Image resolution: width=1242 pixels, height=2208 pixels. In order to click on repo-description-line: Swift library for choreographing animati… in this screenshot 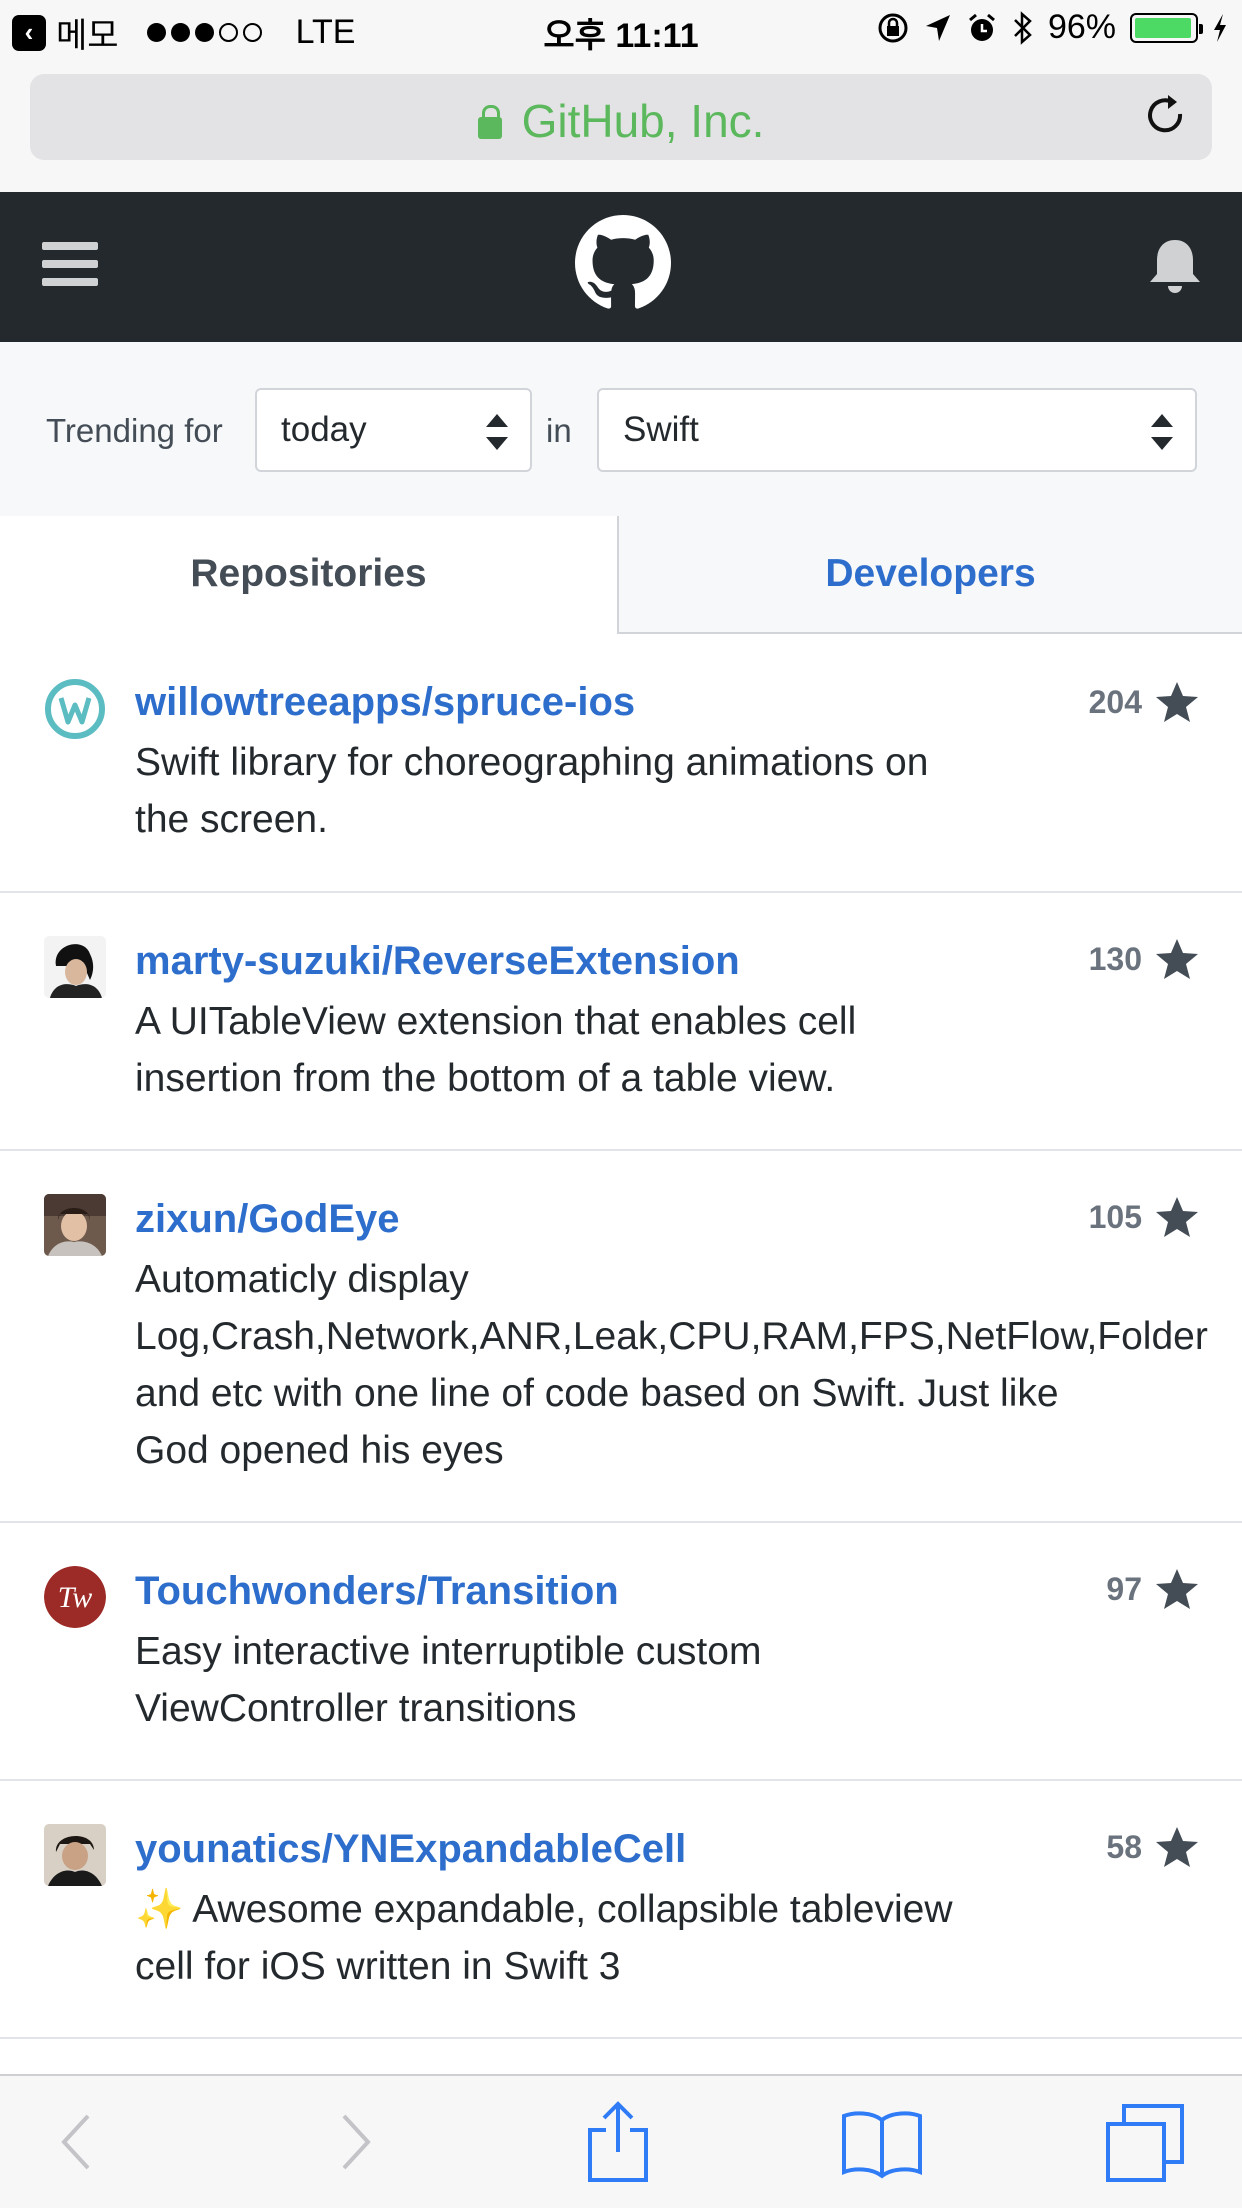, I will do `click(532, 762)`.